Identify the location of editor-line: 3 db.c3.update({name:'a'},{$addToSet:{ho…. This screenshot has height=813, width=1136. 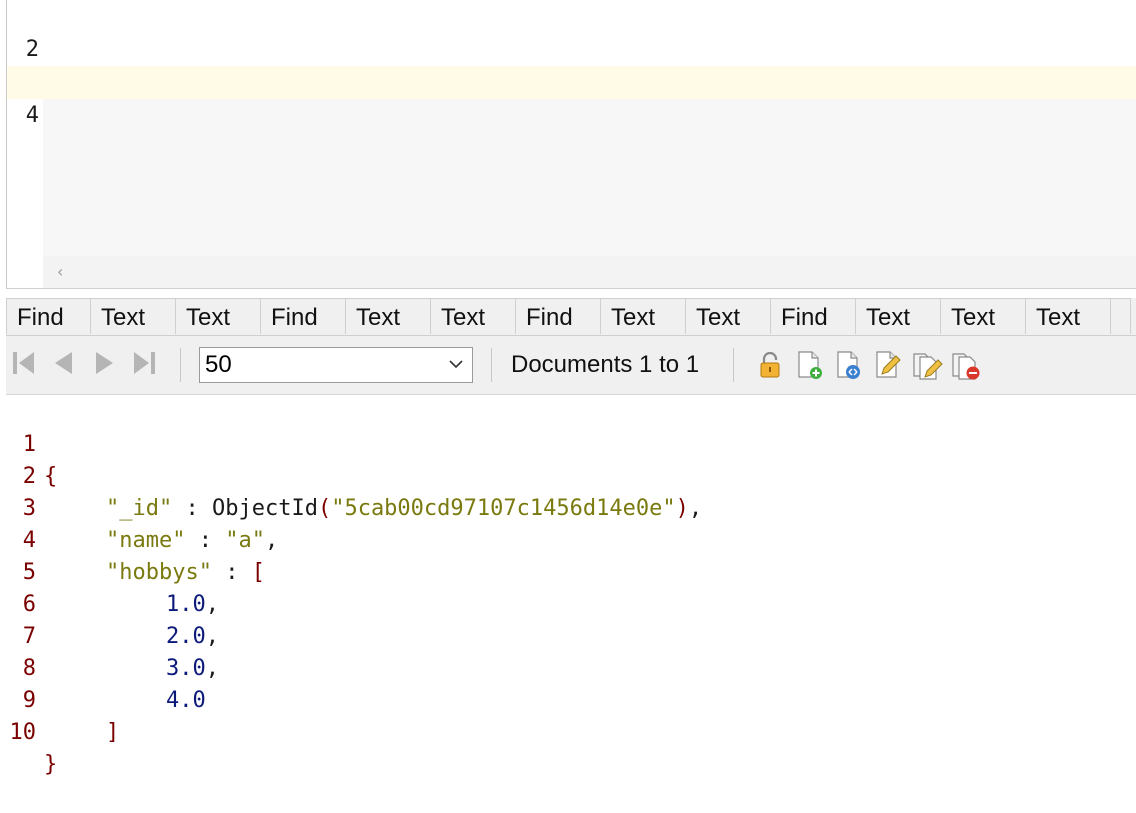
(571, 80).